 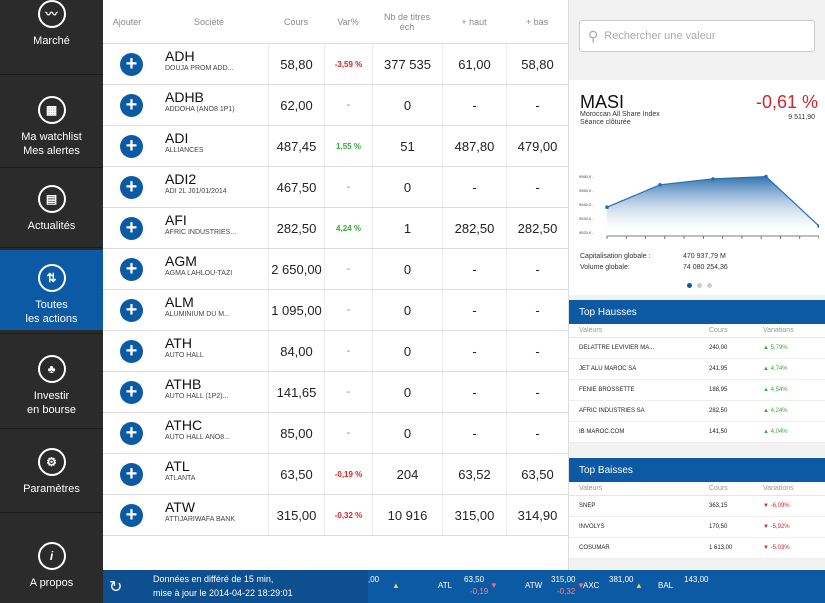 What do you see at coordinates (697, 36) in the screenshot?
I see `search-input: ⚲ Rechercher une valeur` at bounding box center [697, 36].